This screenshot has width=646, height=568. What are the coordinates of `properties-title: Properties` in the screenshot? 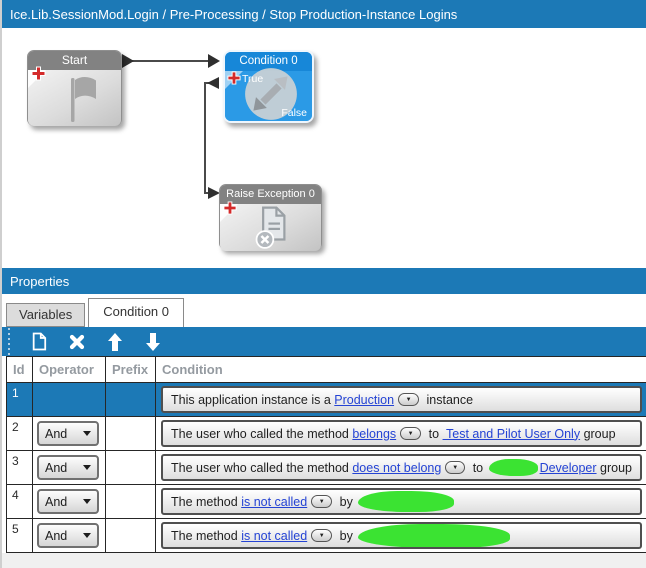 It's located at (40, 281).